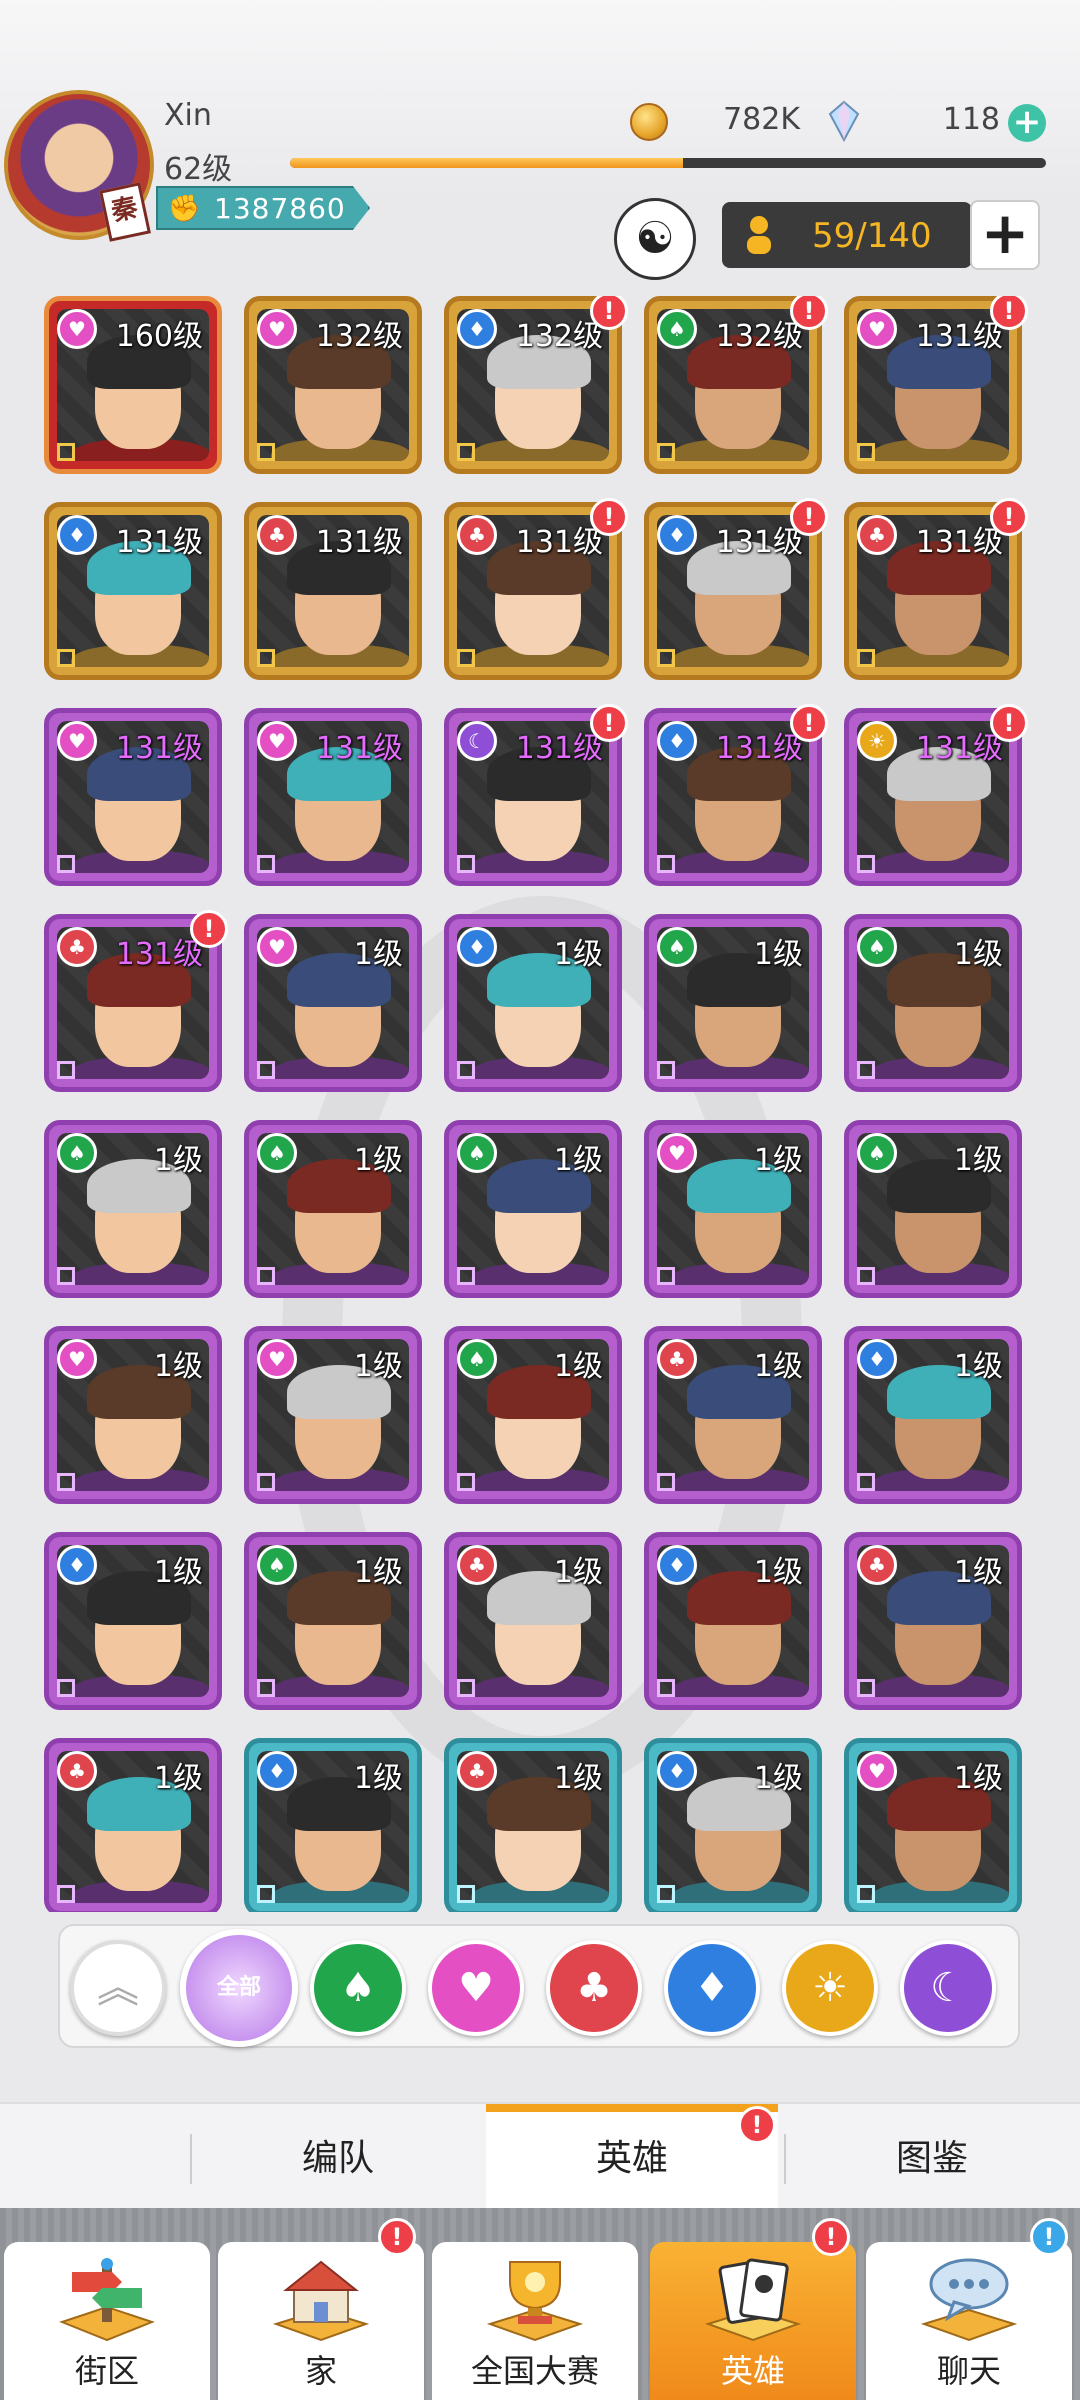 This screenshot has width=1080, height=2400. Describe the element at coordinates (133, 591) in the screenshot. I see `hero-card: ♦ 131级` at that location.